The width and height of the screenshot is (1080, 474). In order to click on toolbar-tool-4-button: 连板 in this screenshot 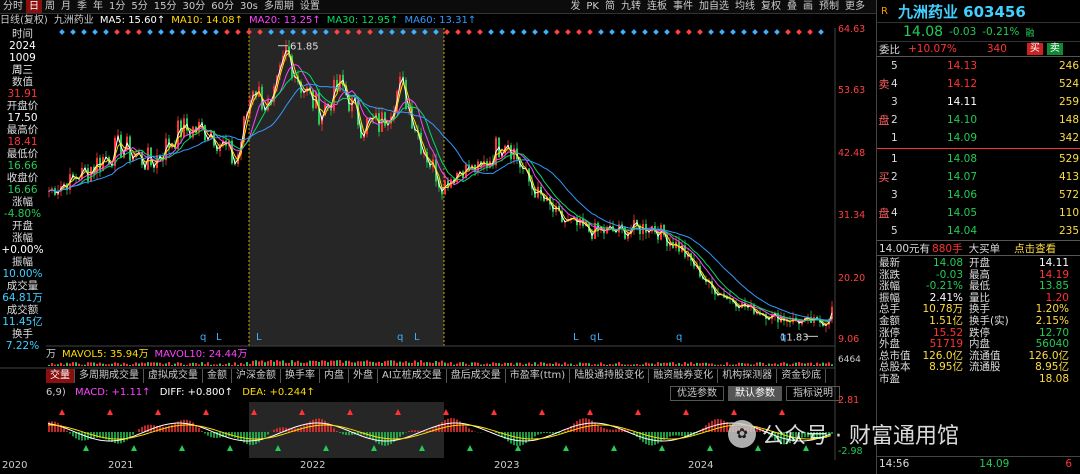, I will do `click(657, 6)`.